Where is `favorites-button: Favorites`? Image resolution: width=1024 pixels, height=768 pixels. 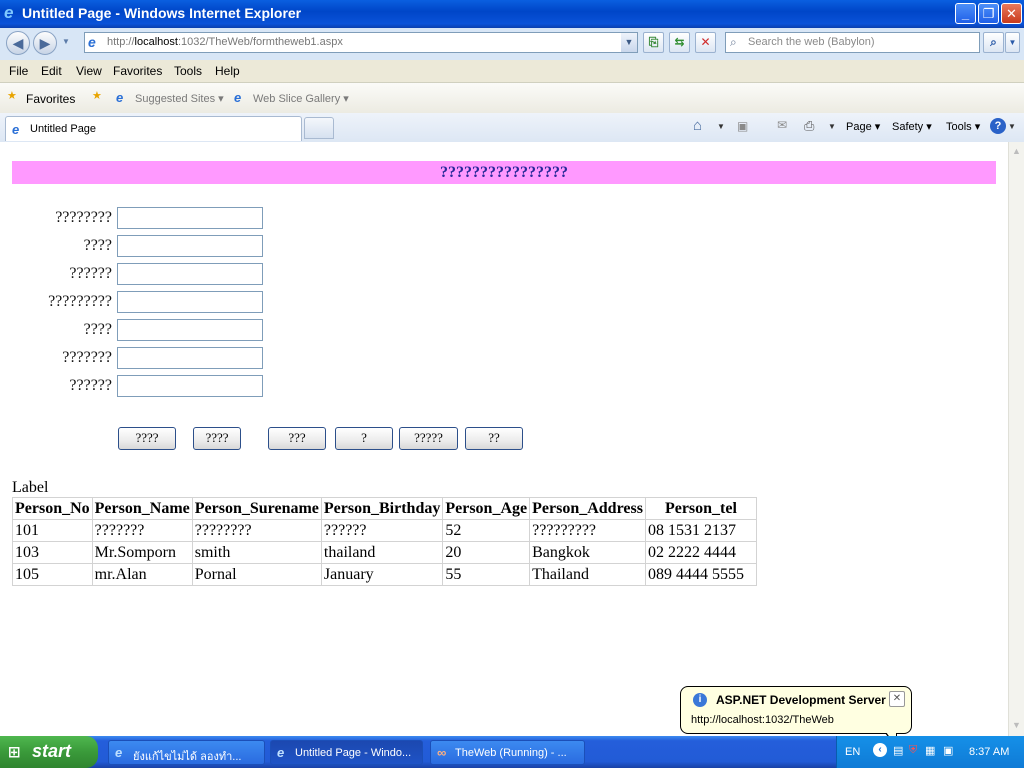 favorites-button: Favorites is located at coordinates (50, 99).